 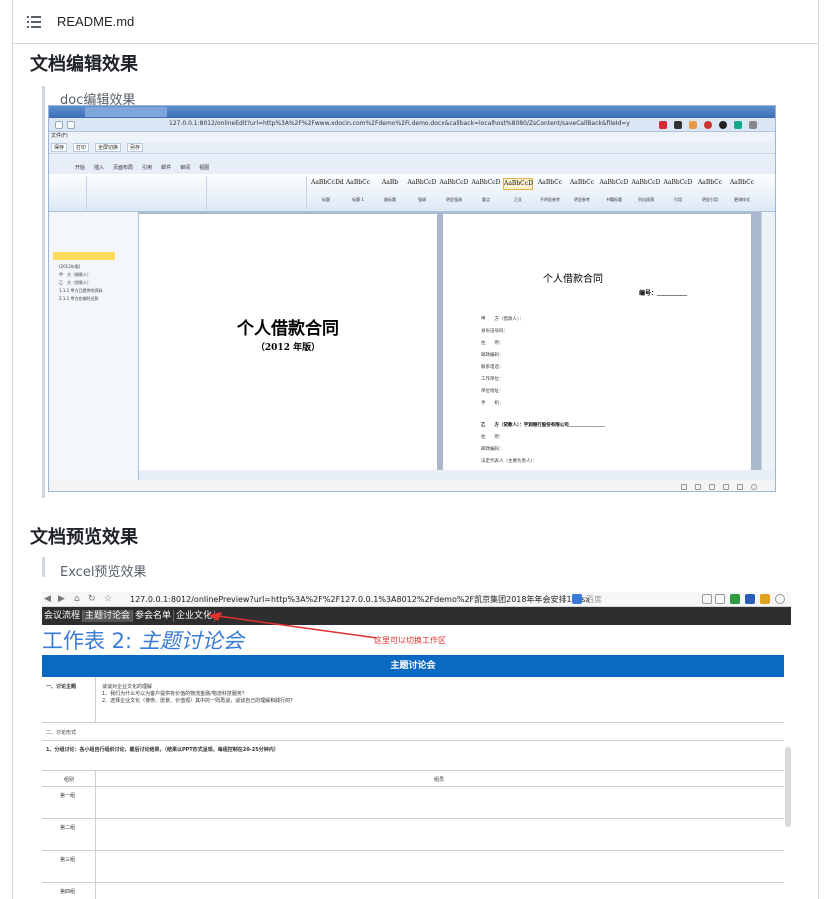 What do you see at coordinates (543, 425) in the screenshot?
I see `form-field: 乙 方（贷款人）：宇润银行股份有限公司＿＿＿＿＿＿＿＿` at bounding box center [543, 425].